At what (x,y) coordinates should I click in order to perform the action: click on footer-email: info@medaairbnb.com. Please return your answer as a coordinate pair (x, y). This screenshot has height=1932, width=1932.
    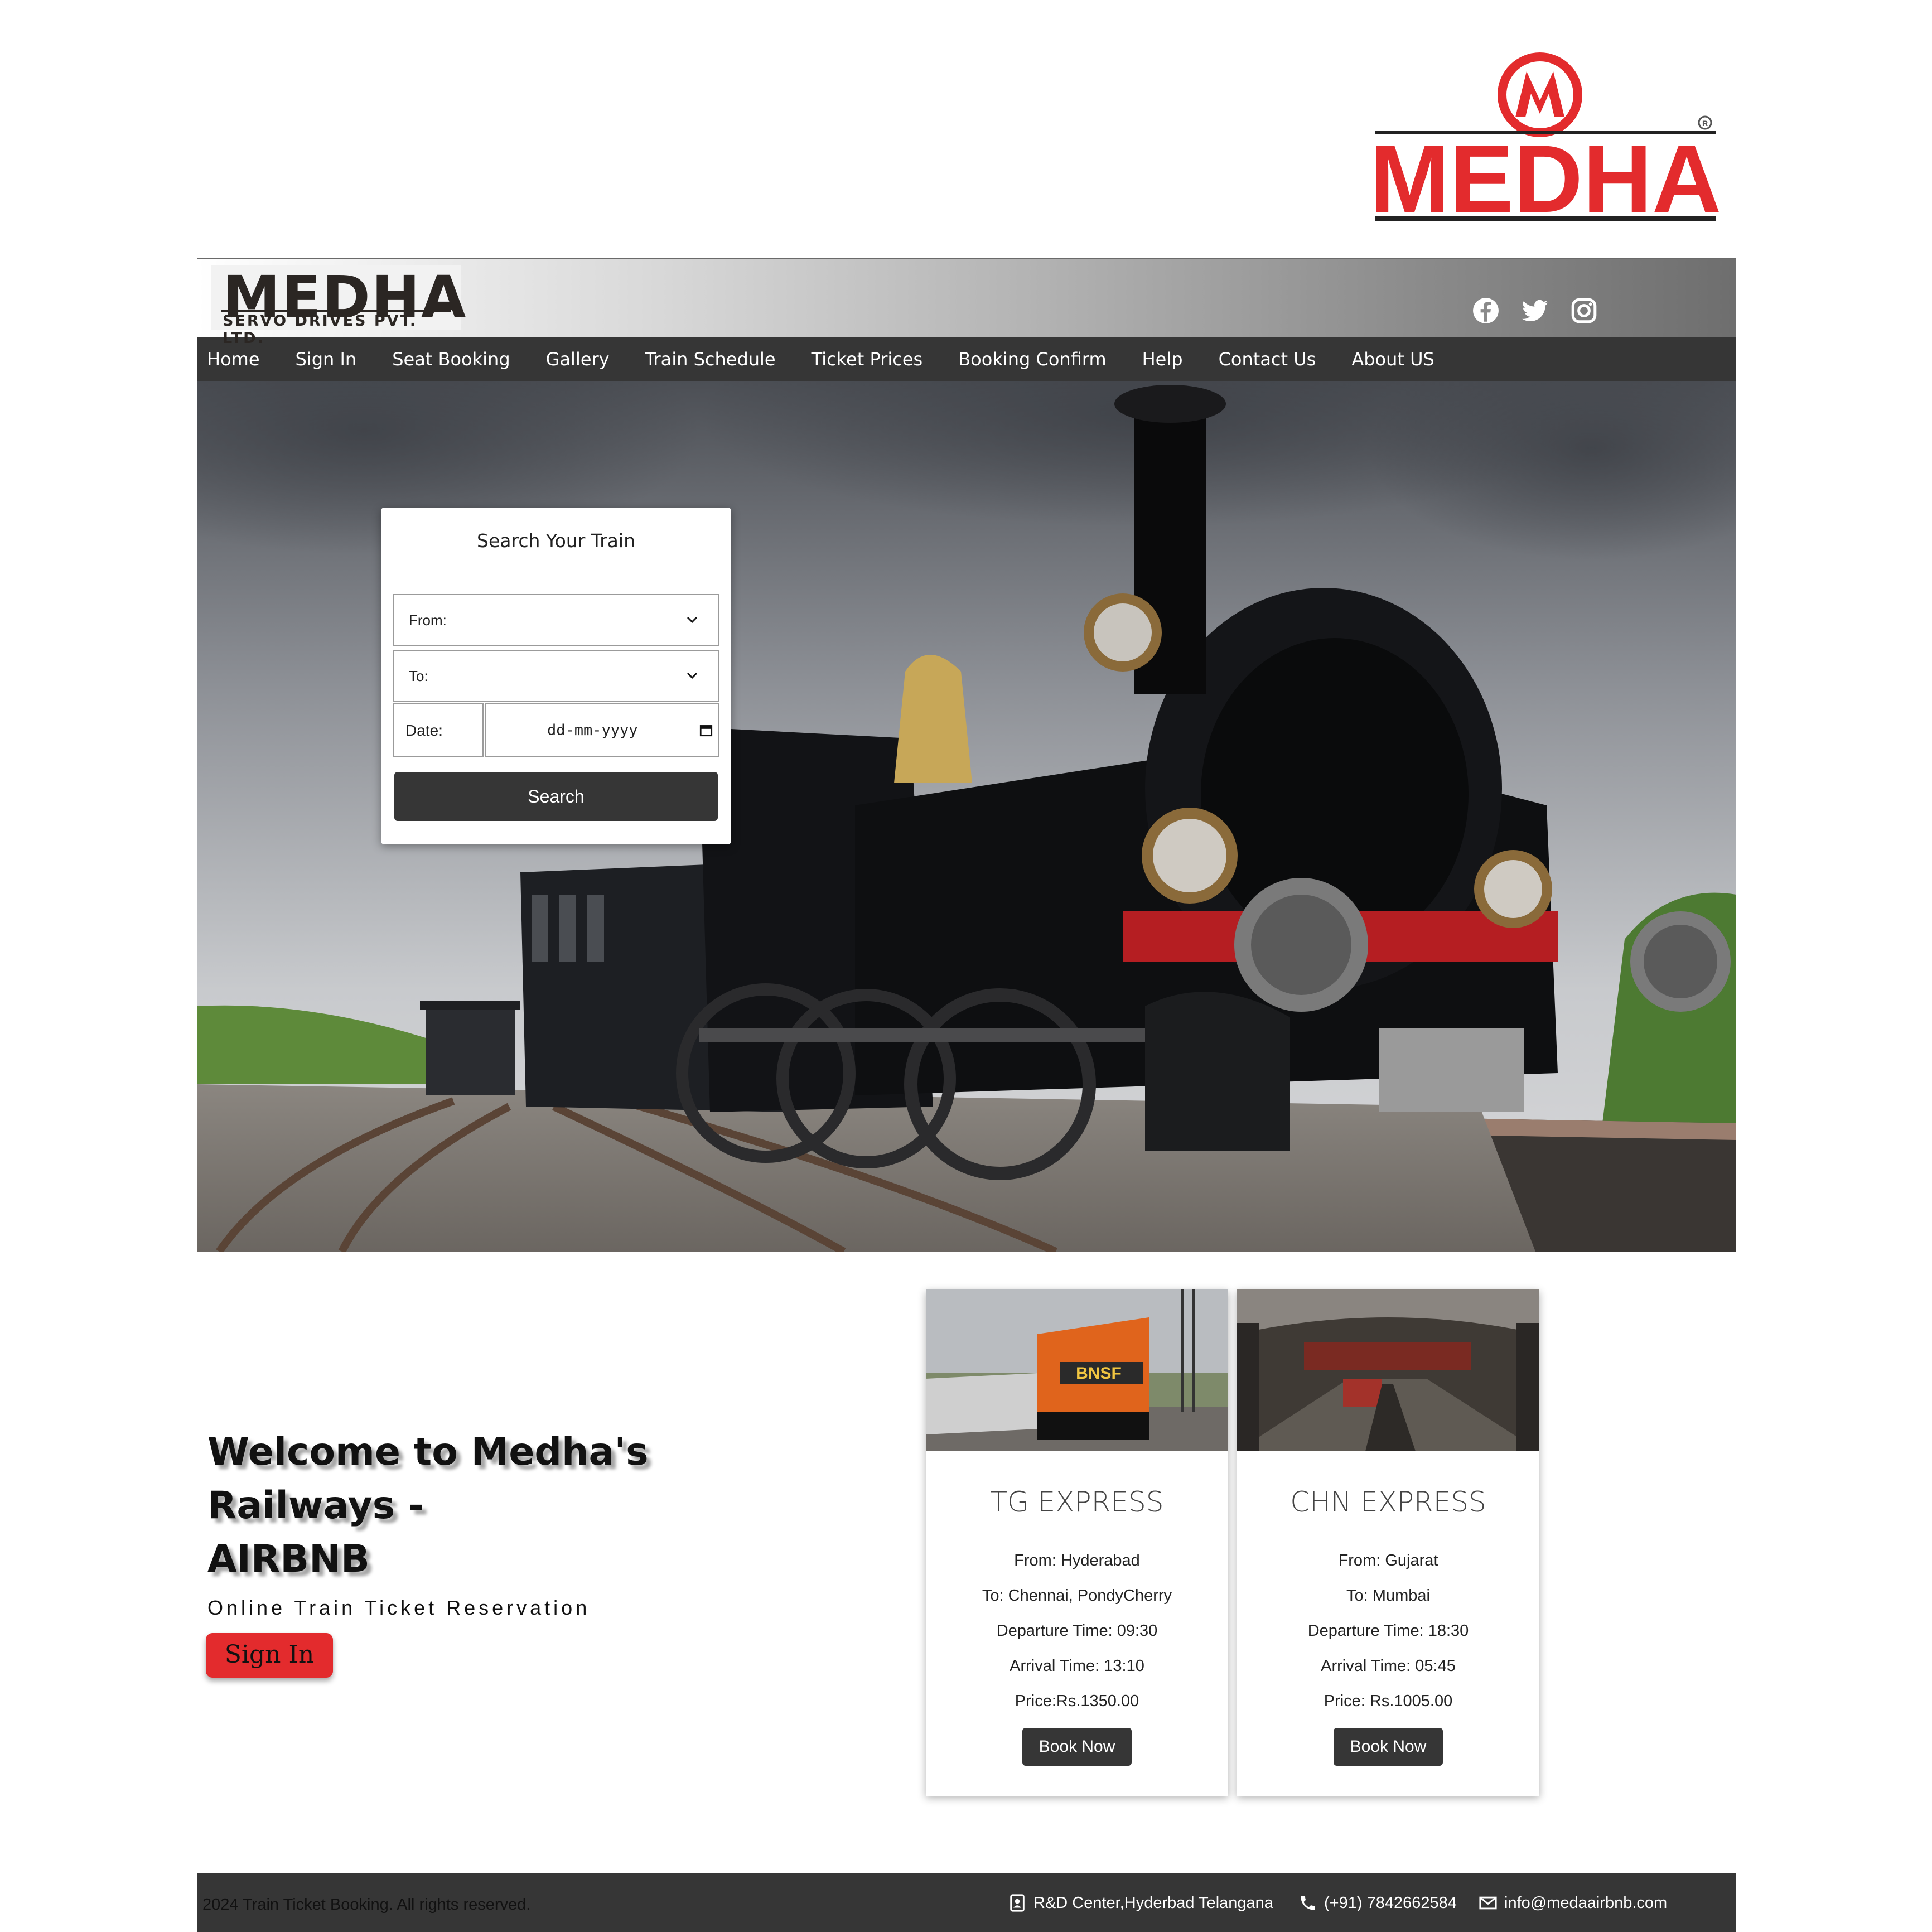
    Looking at the image, I should click on (1573, 1903).